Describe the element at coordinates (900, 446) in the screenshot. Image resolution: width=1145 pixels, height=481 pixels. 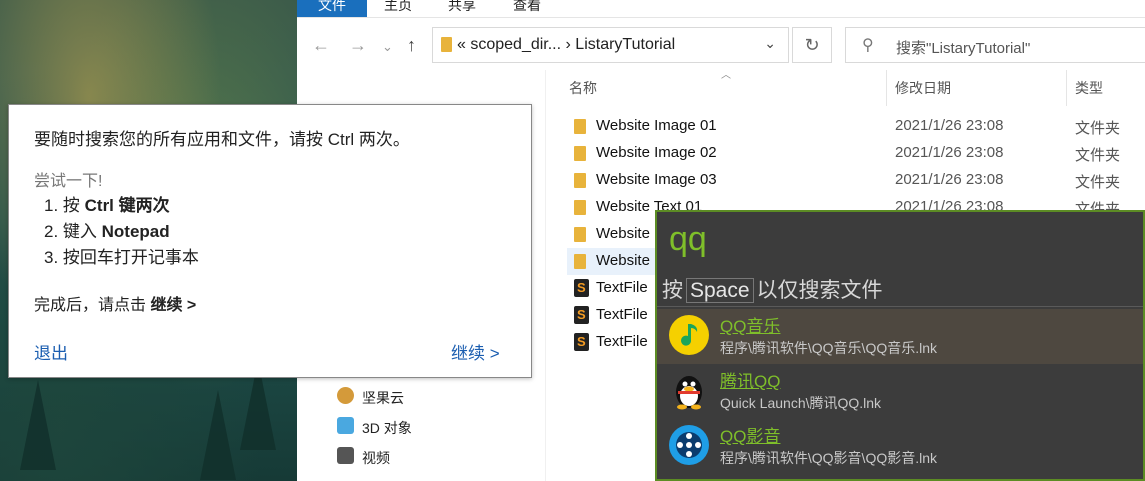
I see `search-result-item: QQ影音 程序\腾讯软件\QQ影音\QQ影音.lnk` at that location.